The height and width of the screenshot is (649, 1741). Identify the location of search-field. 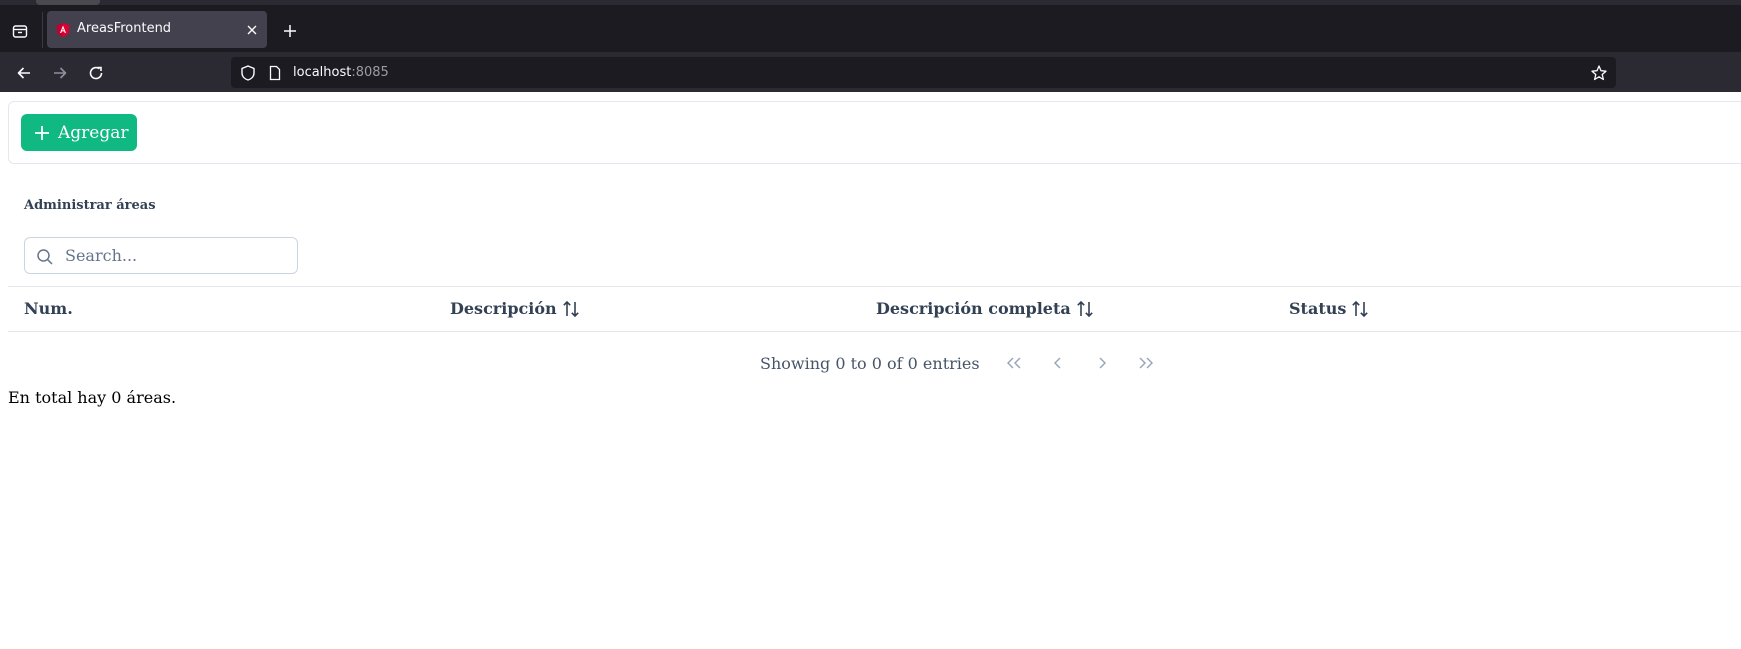
(161, 255).